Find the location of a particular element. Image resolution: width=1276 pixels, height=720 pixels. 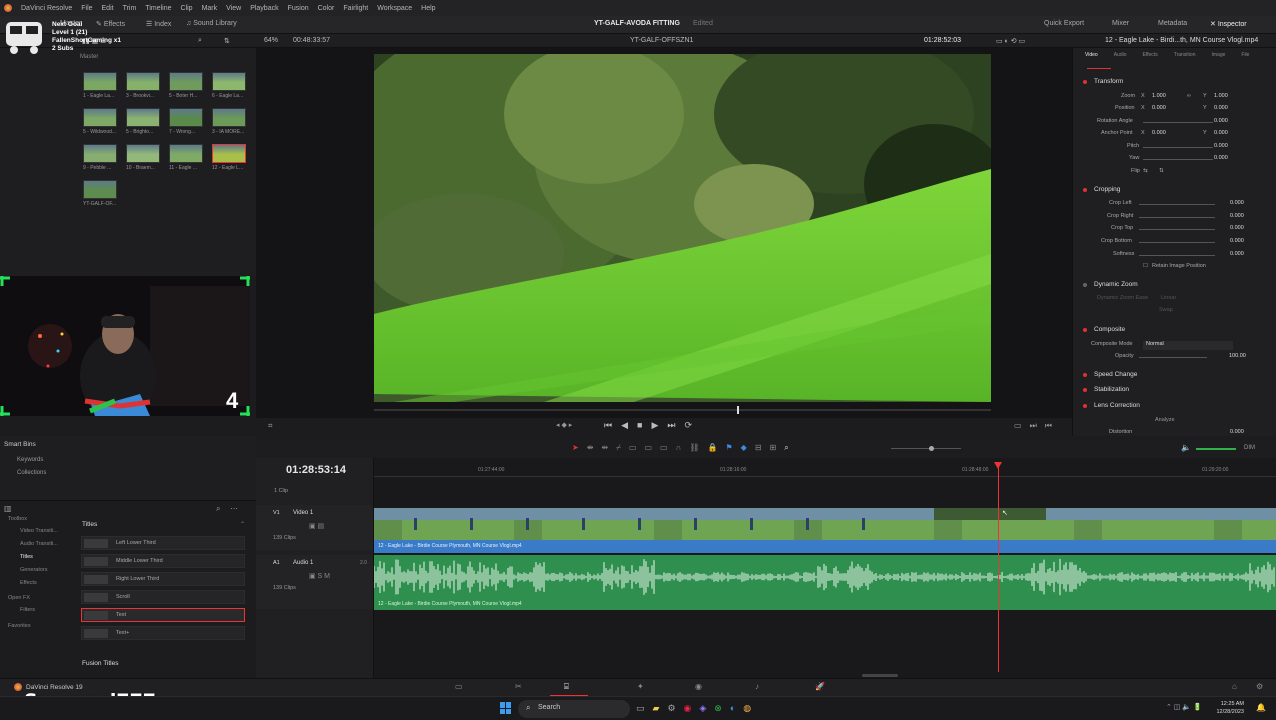

menu-help: Help is located at coordinates (428, 8).